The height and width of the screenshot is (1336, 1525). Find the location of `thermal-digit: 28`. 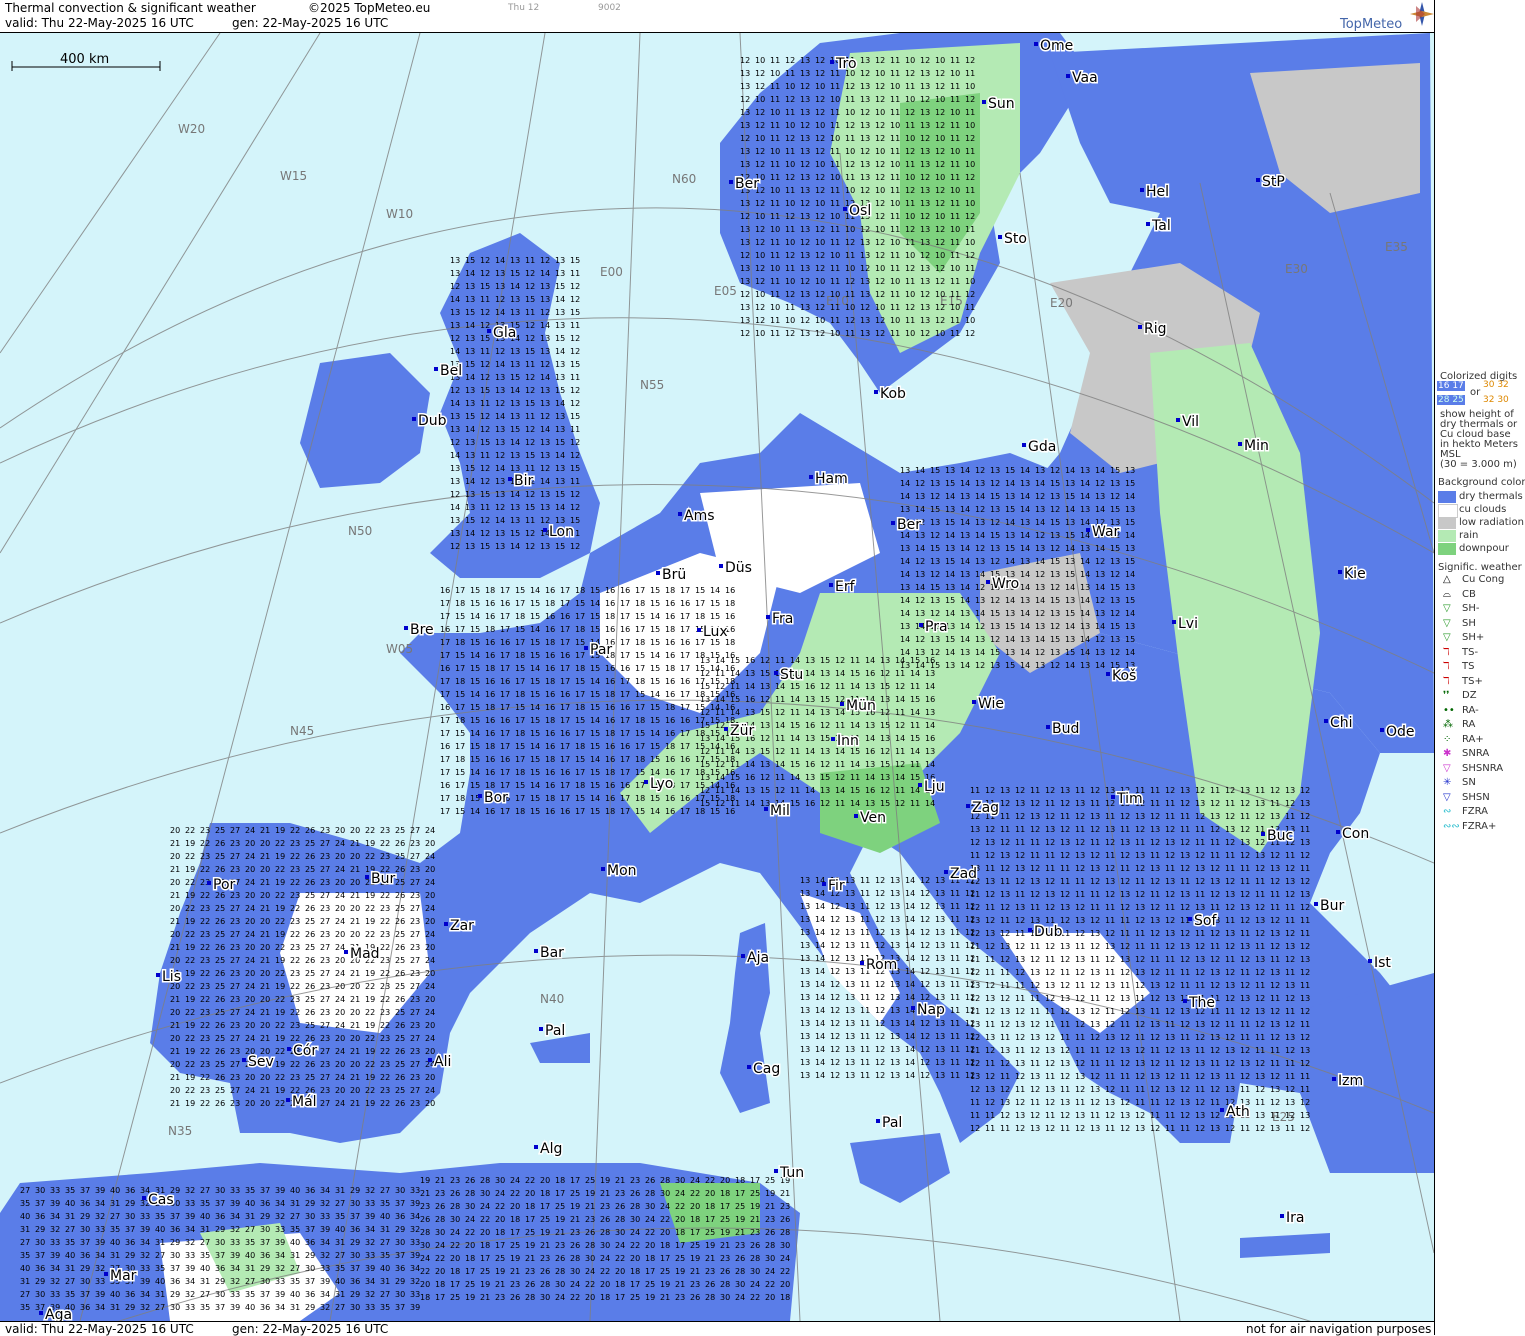

thermal-digit: 28 is located at coordinates (470, 1193).